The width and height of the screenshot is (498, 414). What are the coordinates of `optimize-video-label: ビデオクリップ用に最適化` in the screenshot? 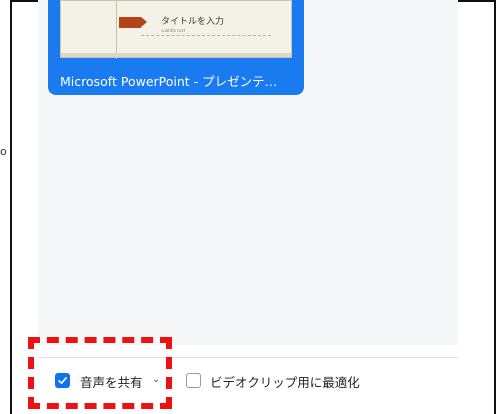 It's located at (285, 381).